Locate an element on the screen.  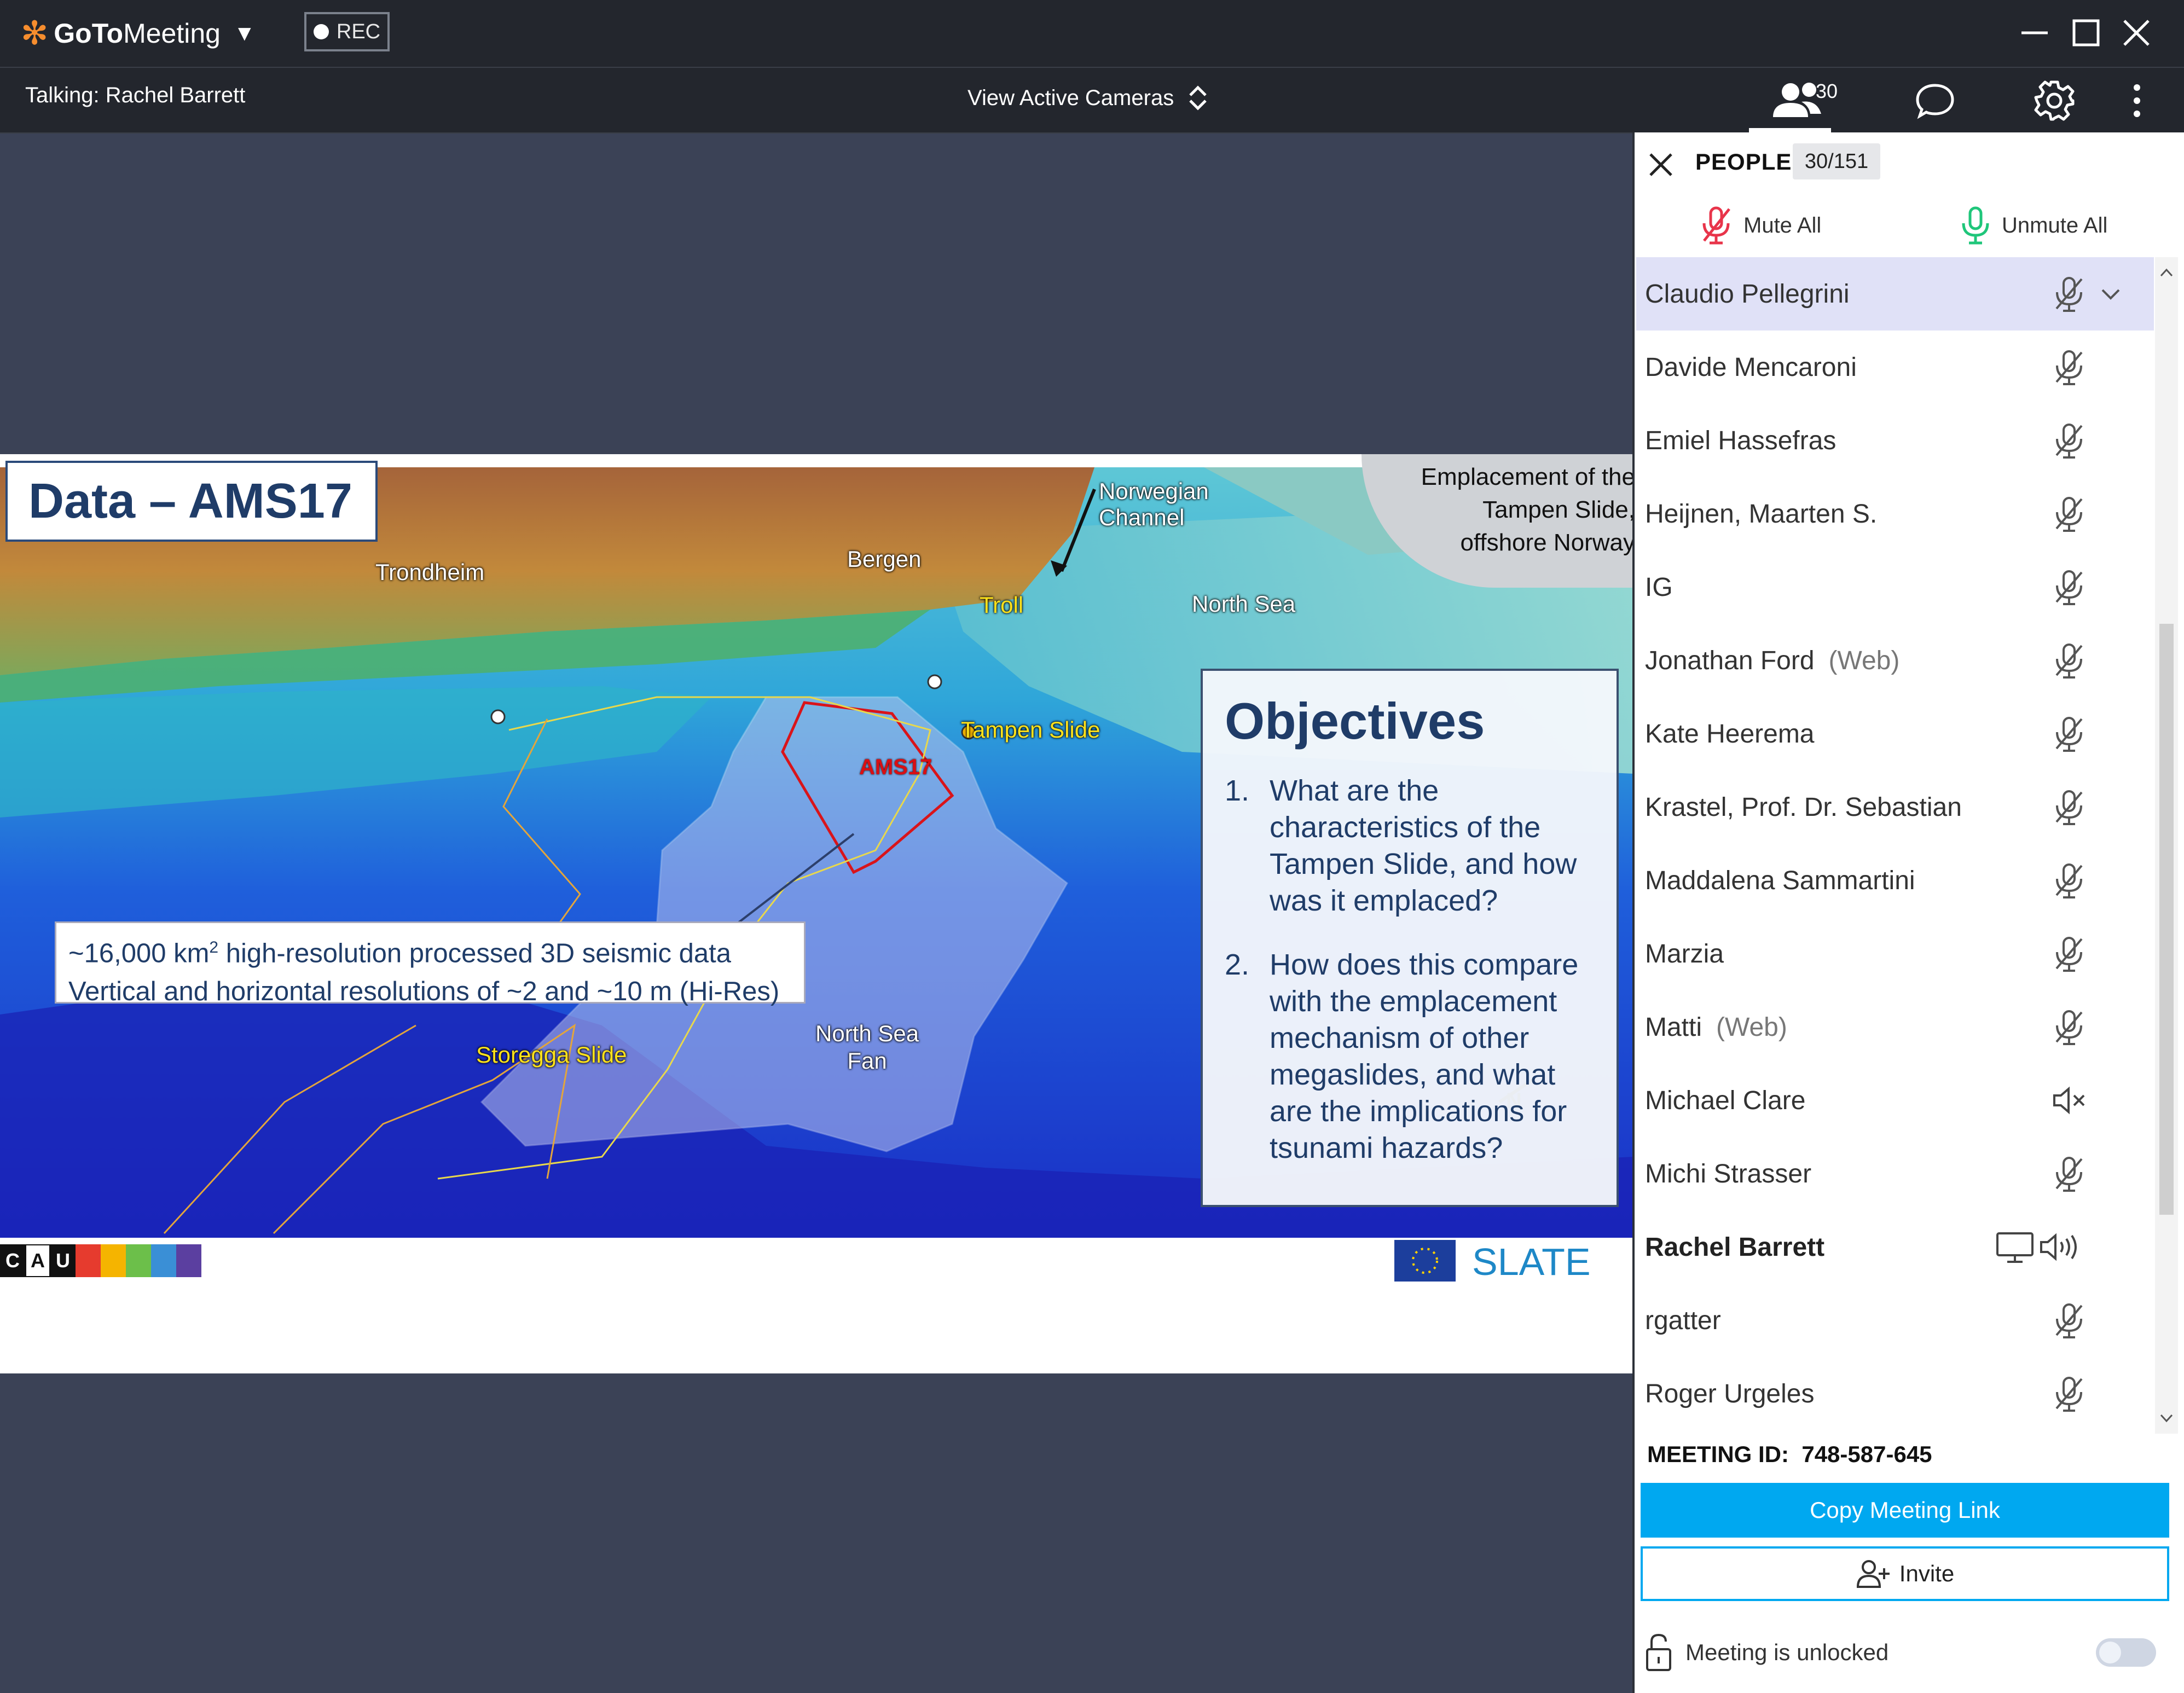
close-window-icon is located at coordinates (2136, 33).